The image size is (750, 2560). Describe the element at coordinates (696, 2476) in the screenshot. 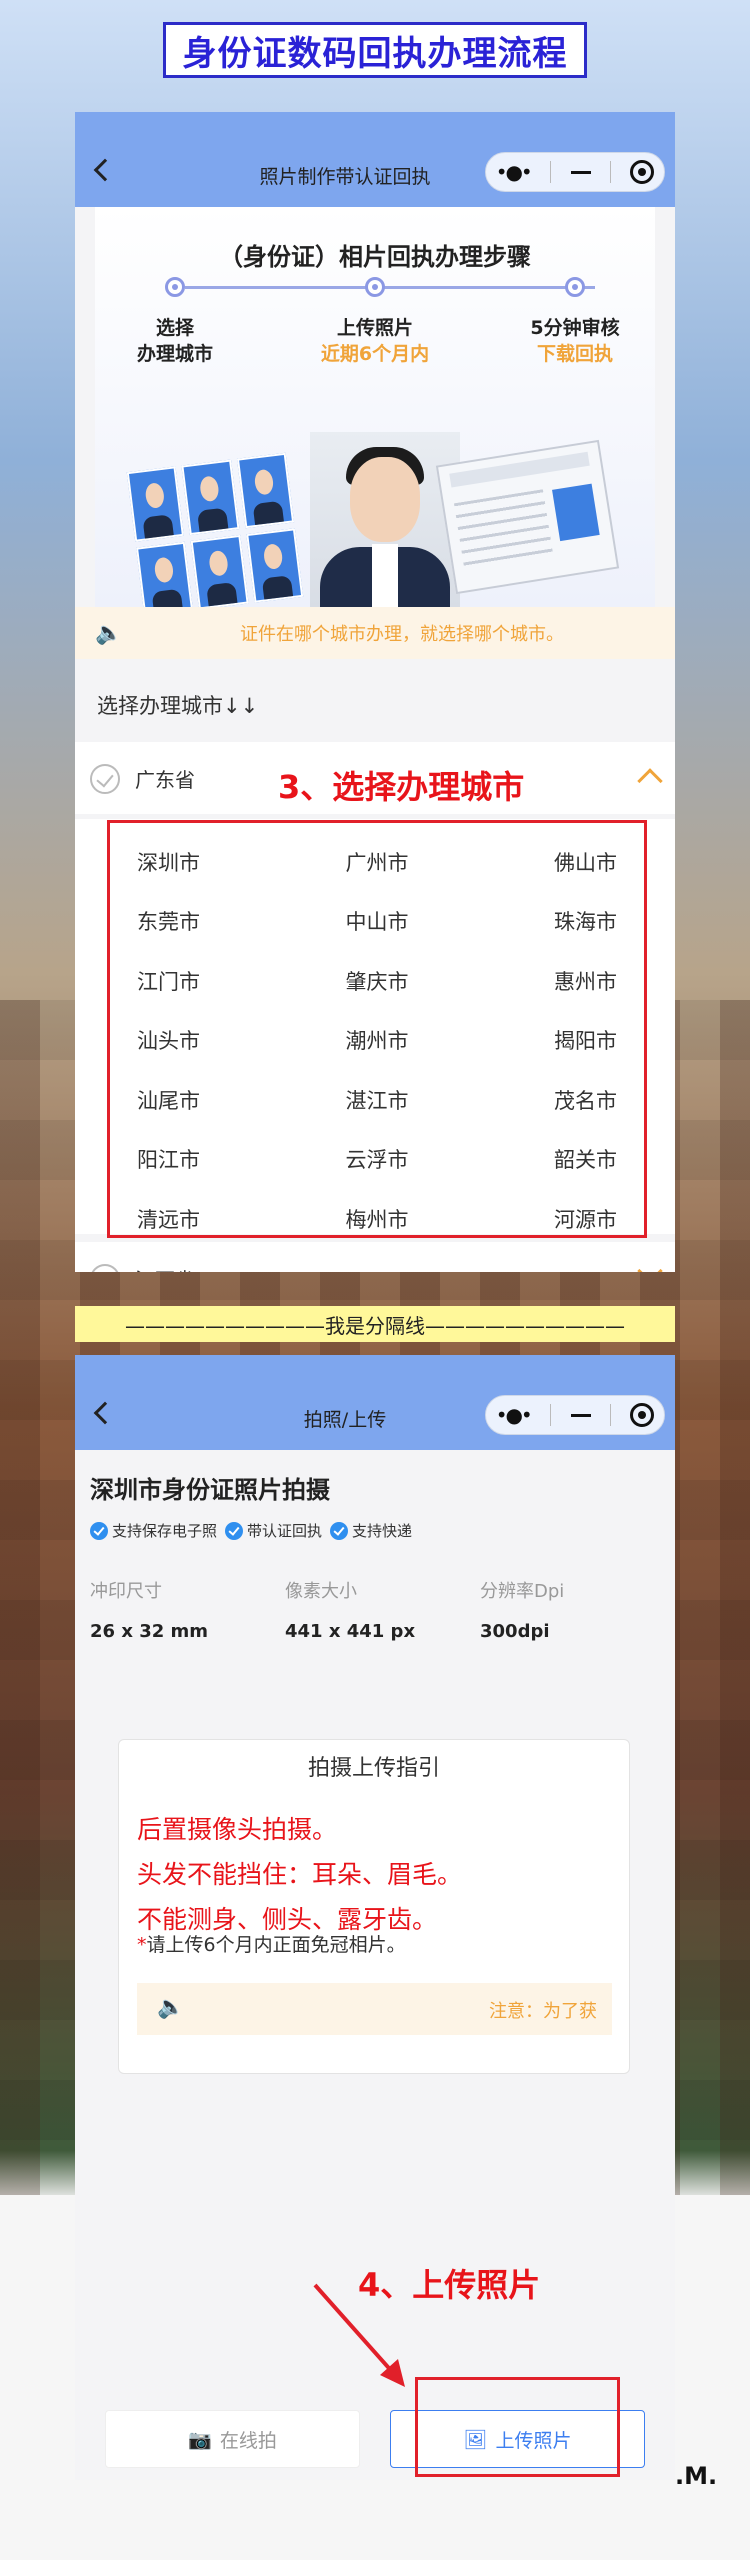

I see `watermark: .M.` at that location.